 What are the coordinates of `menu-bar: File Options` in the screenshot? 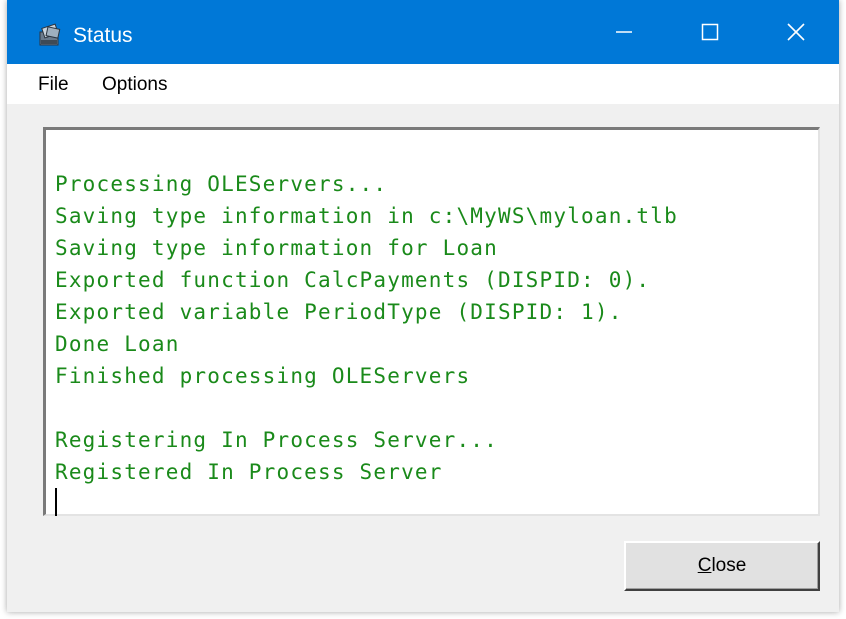 It's located at (423, 84).